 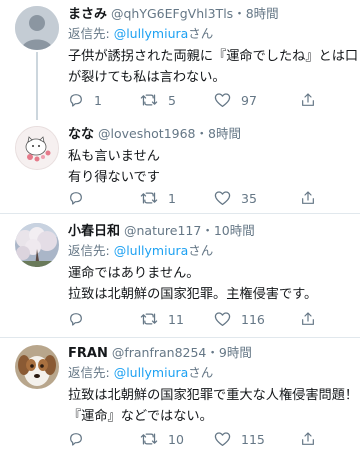 I want to click on timestamp: 10時間, so click(x=234, y=230).